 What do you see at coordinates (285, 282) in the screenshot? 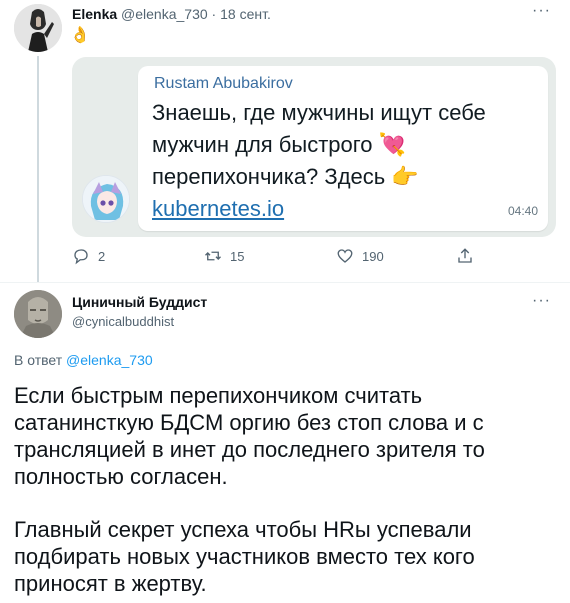
I see `tweet-divider` at bounding box center [285, 282].